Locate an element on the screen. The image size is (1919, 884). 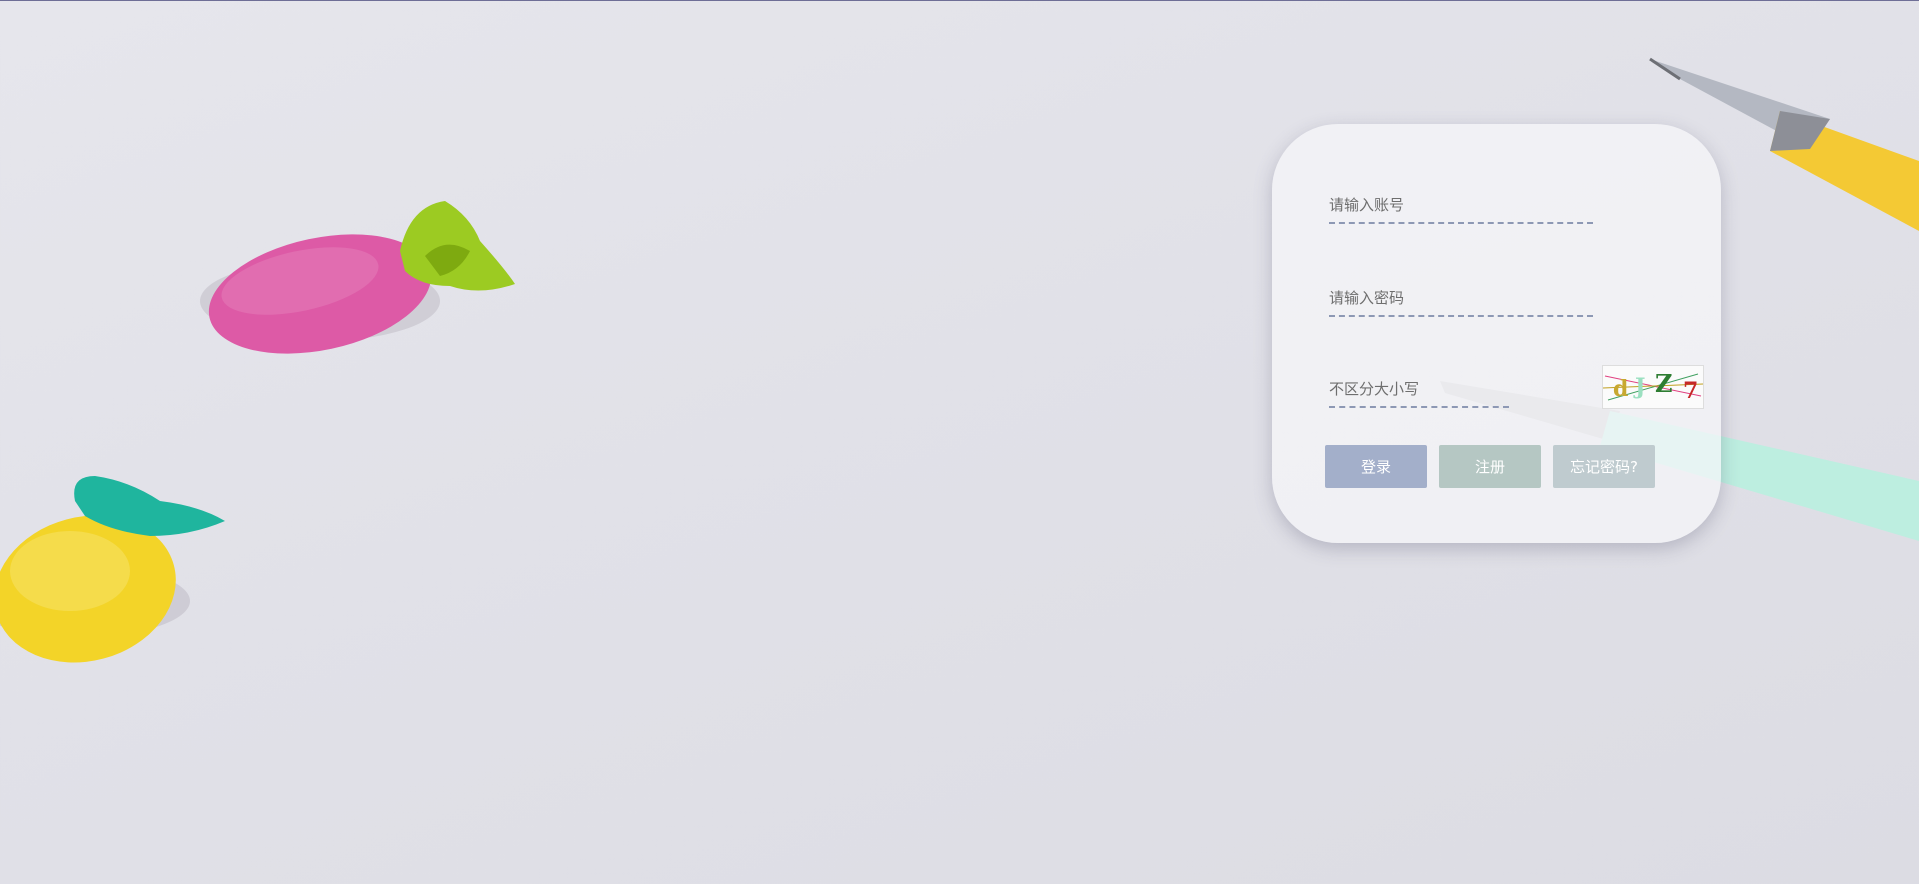
captcha-image: d J Z 7 is located at coordinates (1653, 387).